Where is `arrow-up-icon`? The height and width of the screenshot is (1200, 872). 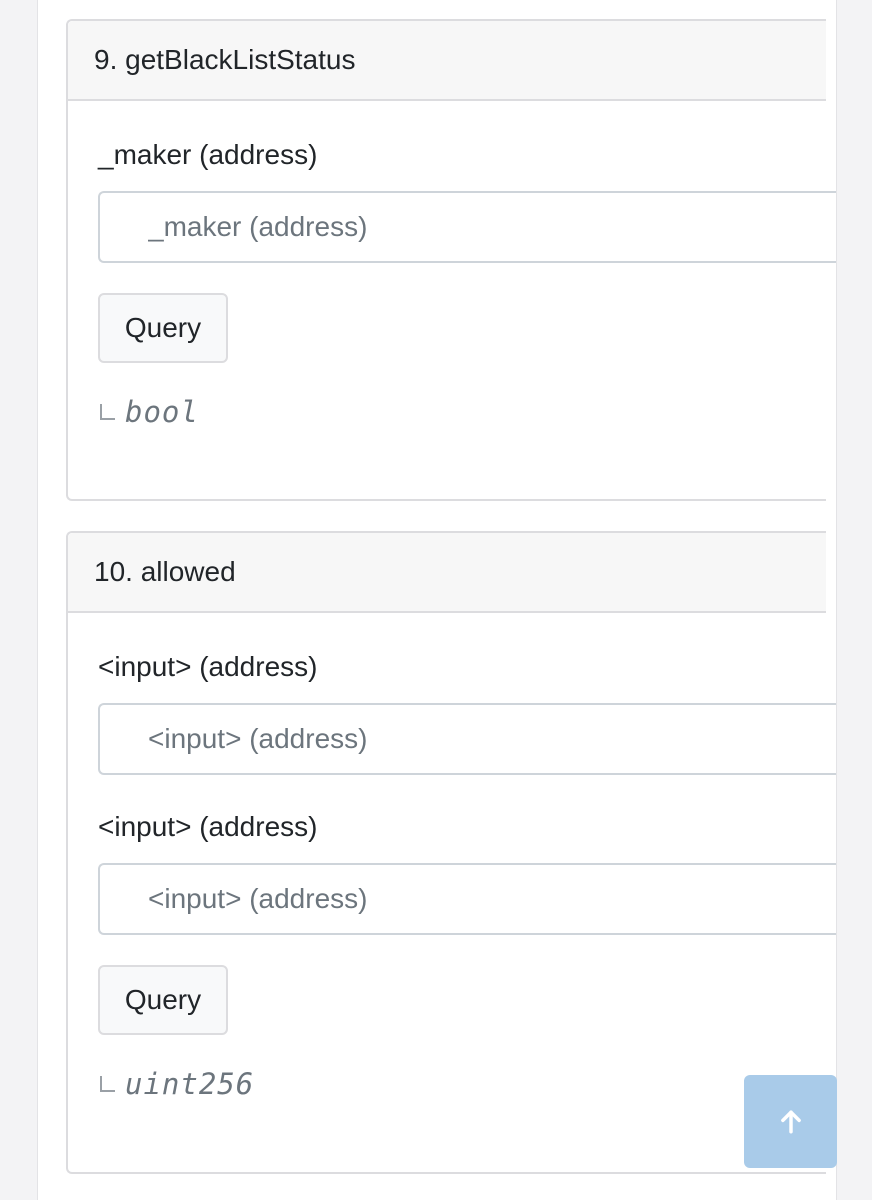
arrow-up-icon is located at coordinates (790, 1121).